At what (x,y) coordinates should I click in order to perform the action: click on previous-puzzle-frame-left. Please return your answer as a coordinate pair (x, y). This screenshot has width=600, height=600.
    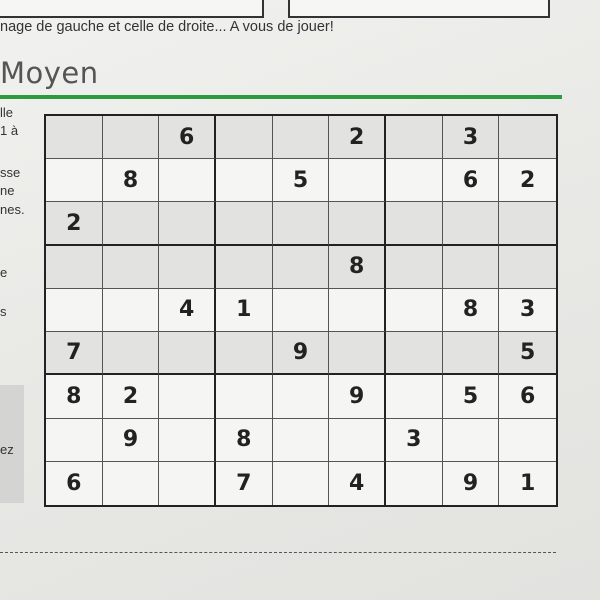
    Looking at the image, I should click on (132, 9).